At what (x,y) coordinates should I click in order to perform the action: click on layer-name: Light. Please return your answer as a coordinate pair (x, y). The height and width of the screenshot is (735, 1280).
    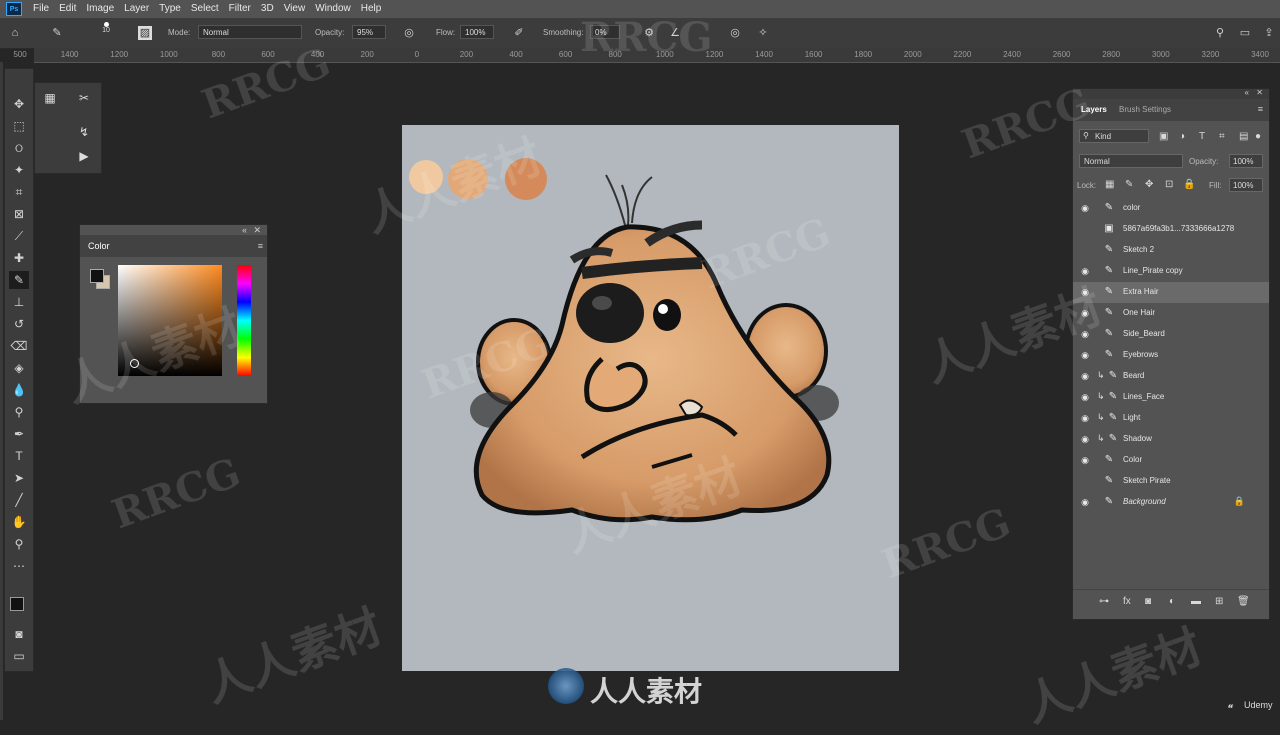
    Looking at the image, I should click on (1131, 417).